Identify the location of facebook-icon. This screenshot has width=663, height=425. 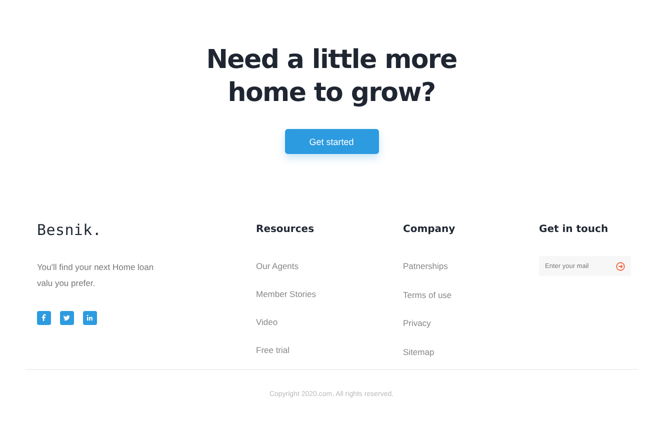
(44, 318).